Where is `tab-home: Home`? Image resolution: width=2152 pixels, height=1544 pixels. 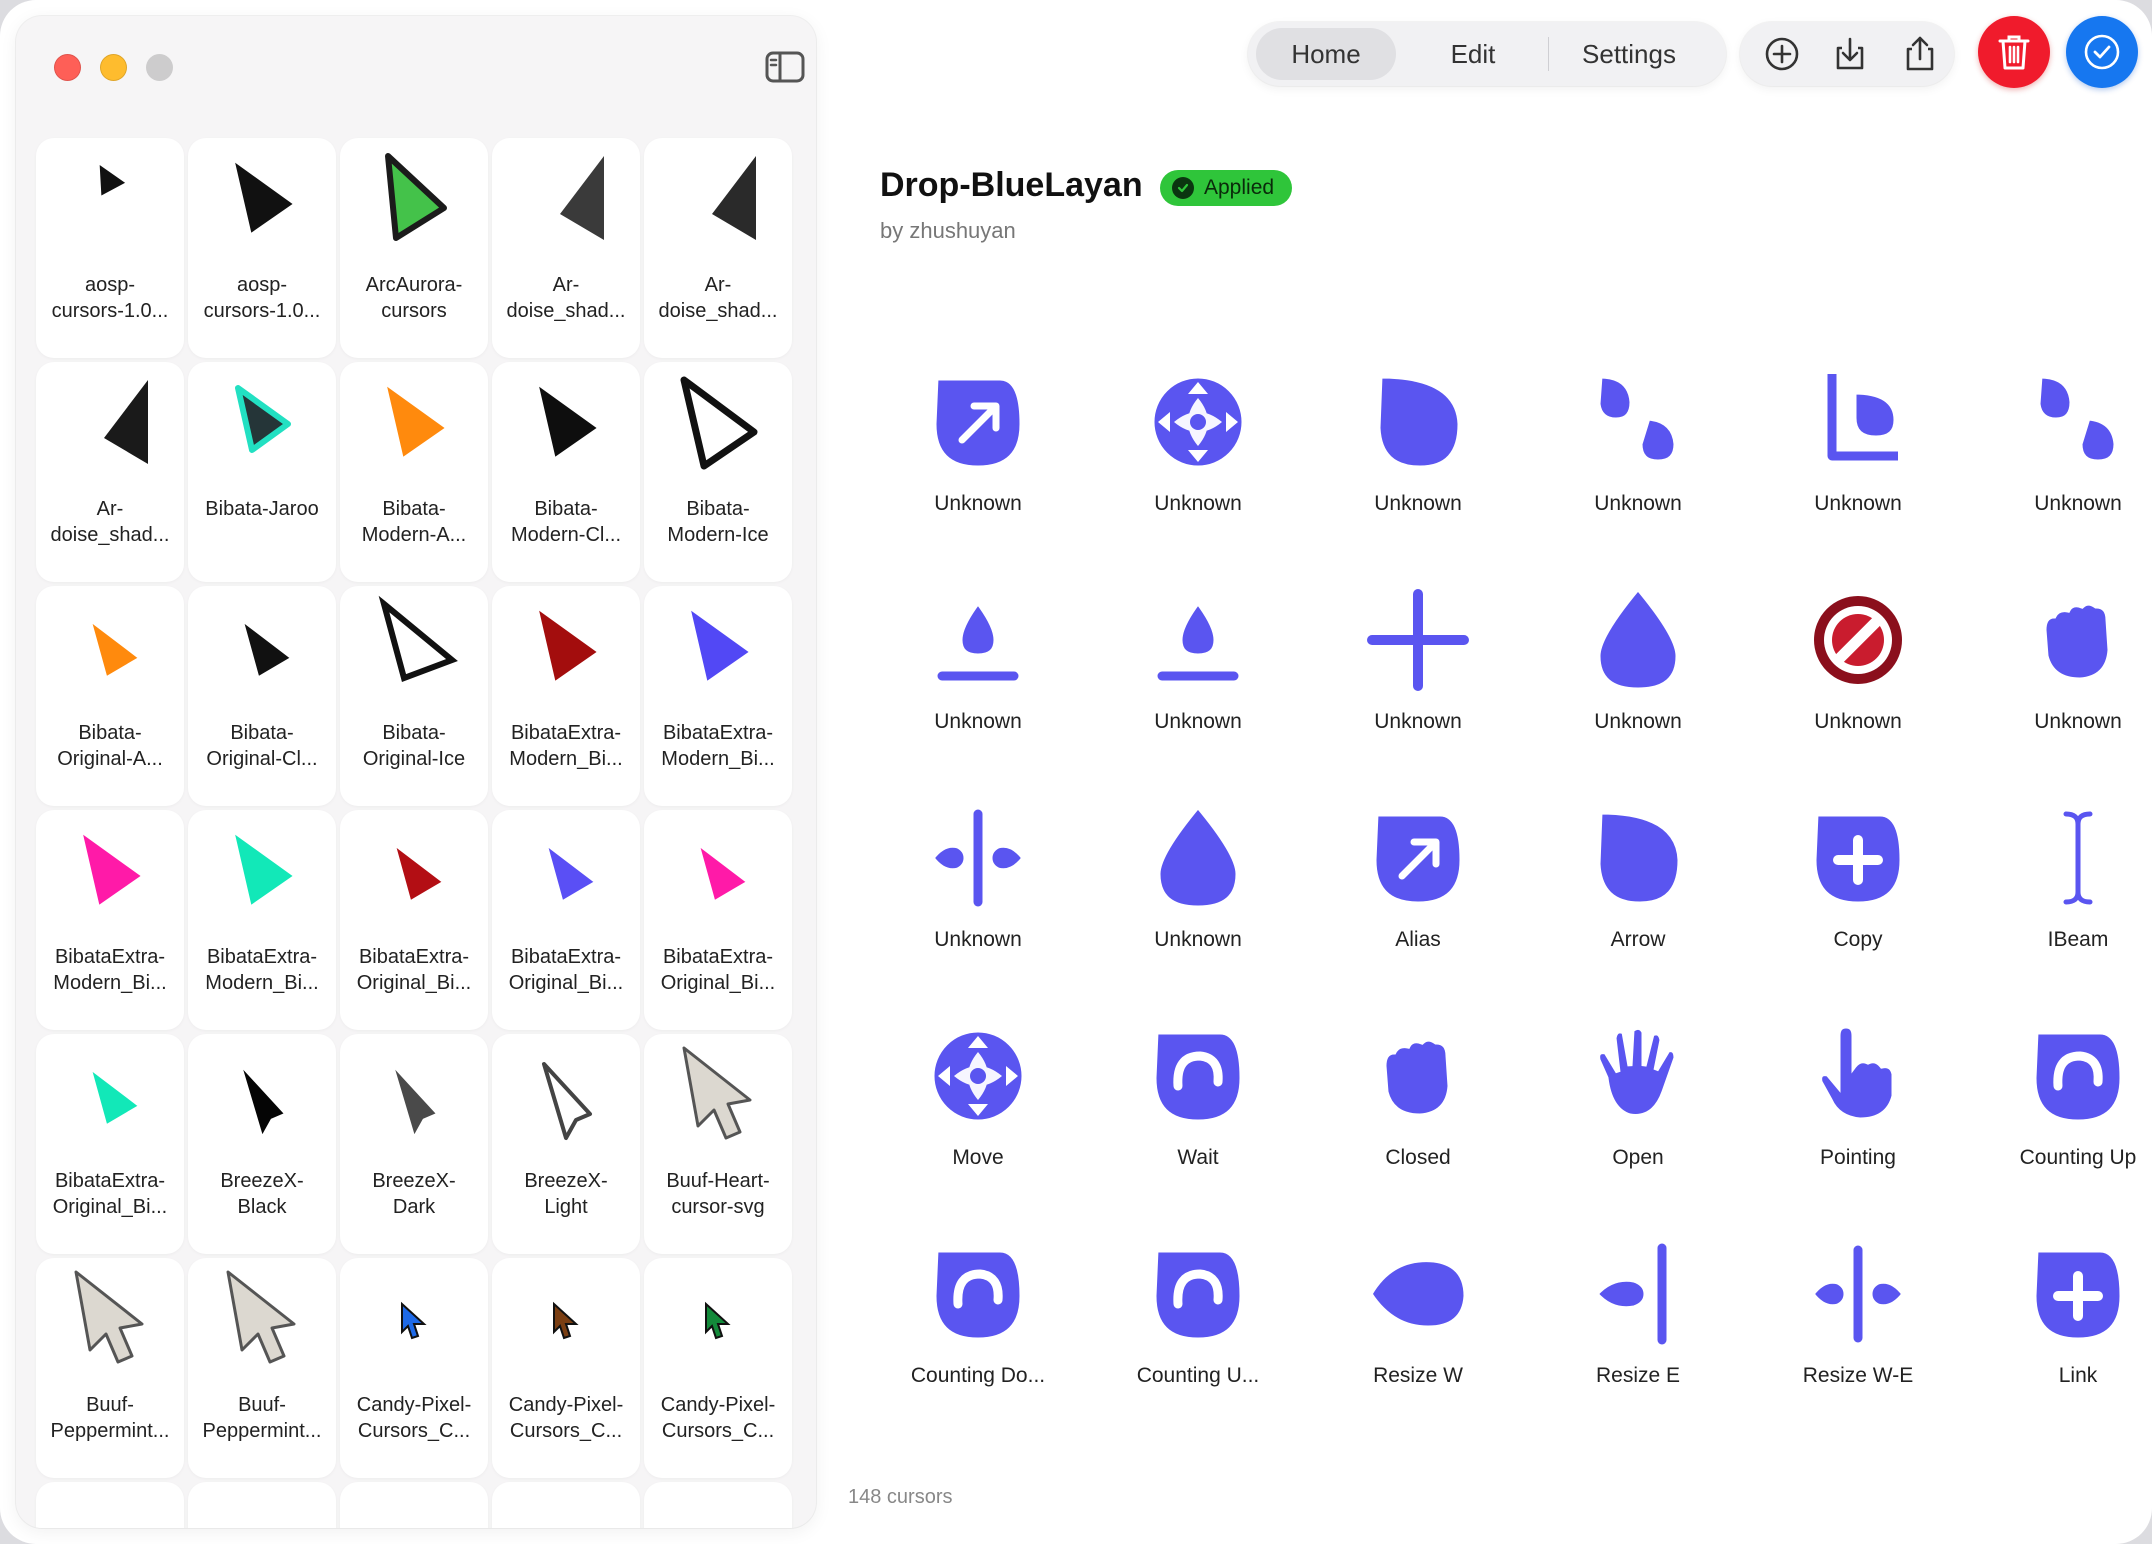
tab-home: Home is located at coordinates (1326, 54).